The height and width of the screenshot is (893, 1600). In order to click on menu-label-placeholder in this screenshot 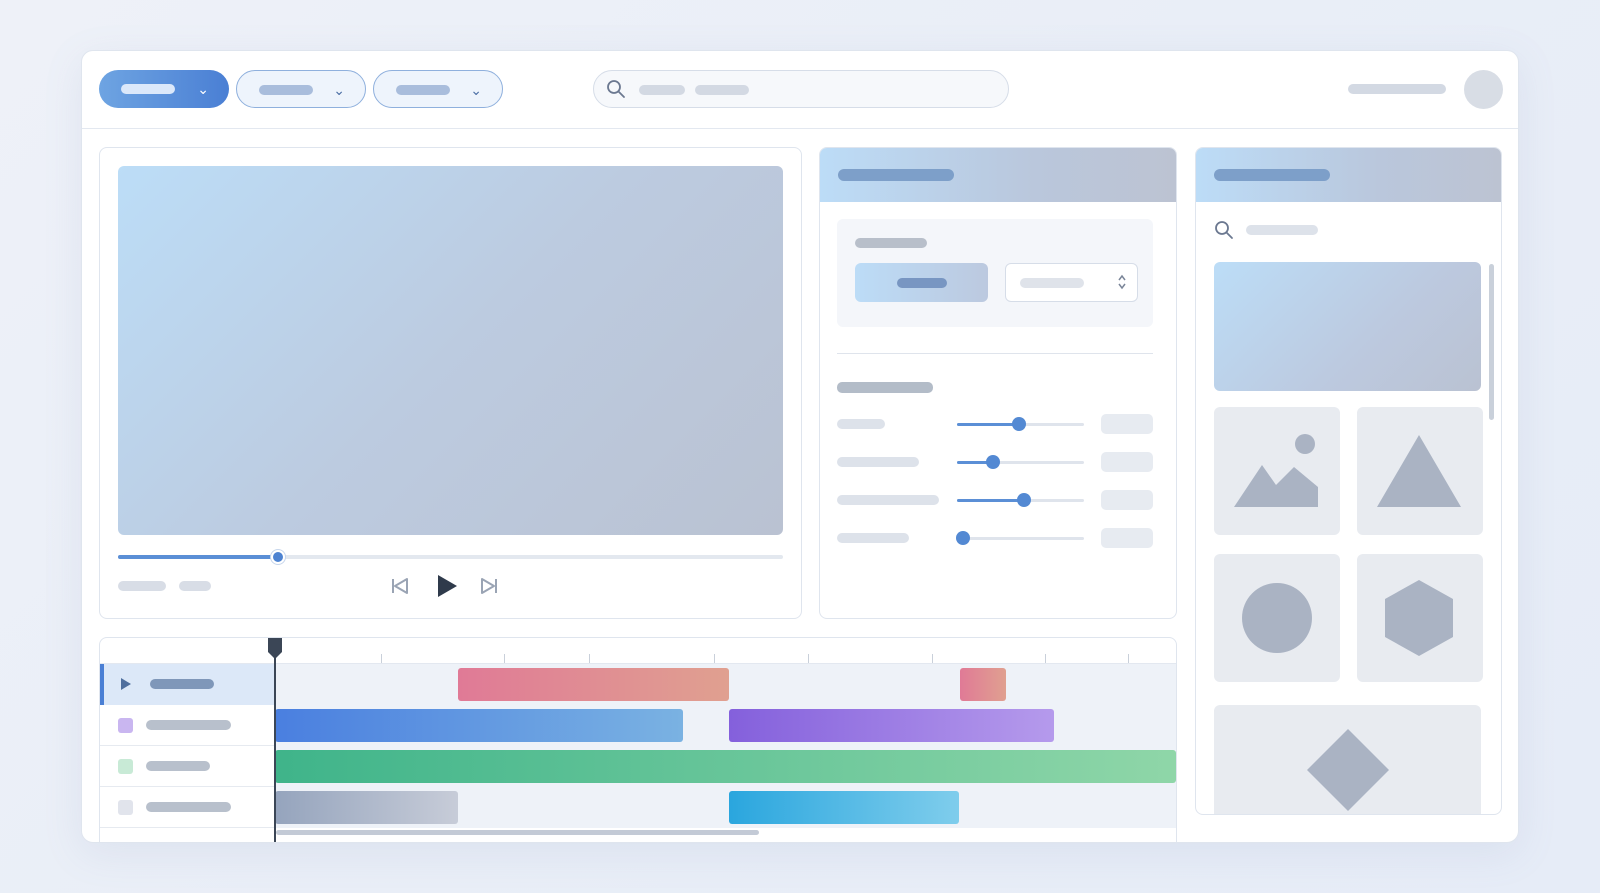, I will do `click(286, 90)`.